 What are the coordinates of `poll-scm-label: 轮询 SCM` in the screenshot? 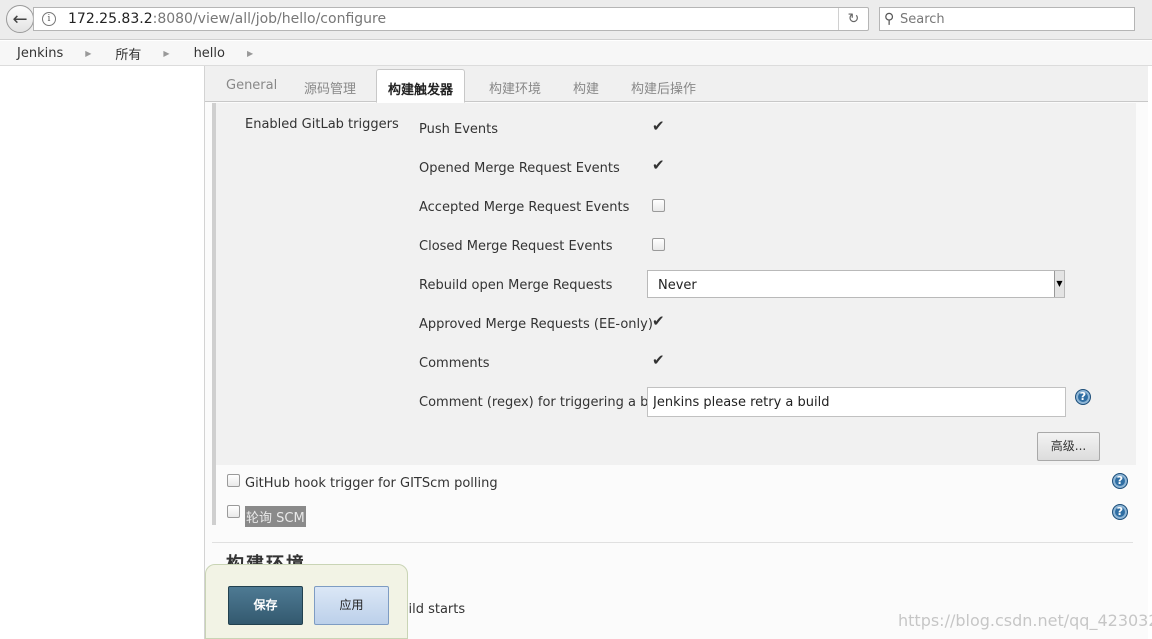 It's located at (275, 516).